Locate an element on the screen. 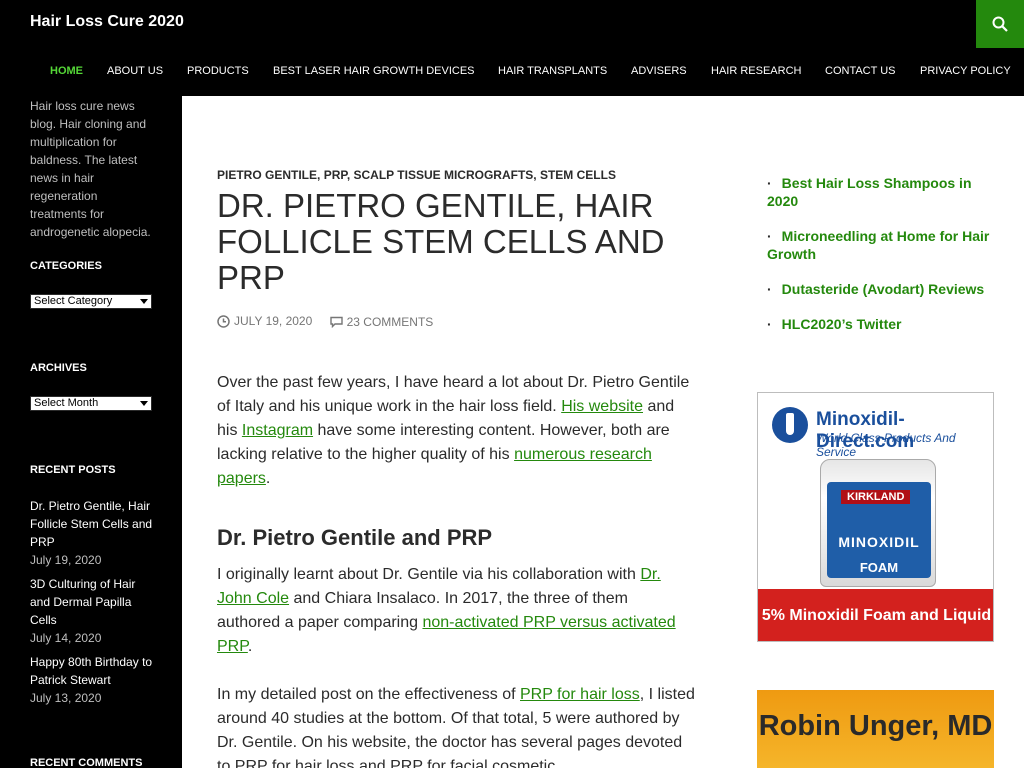 This screenshot has height=768, width=1024. ad-tagline: World Class Products And Service is located at coordinates (886, 445).